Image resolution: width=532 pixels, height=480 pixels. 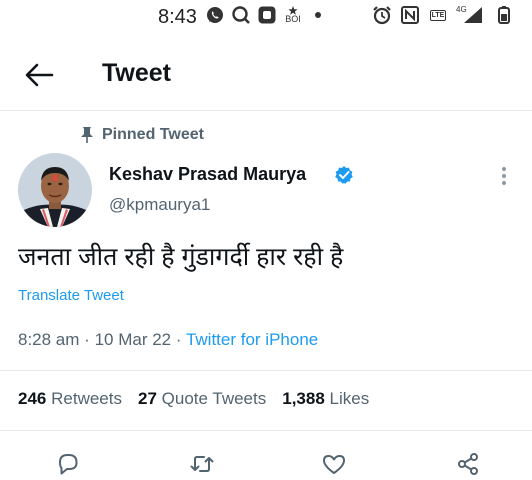 I want to click on back-arrow-icon, so click(x=39, y=75).